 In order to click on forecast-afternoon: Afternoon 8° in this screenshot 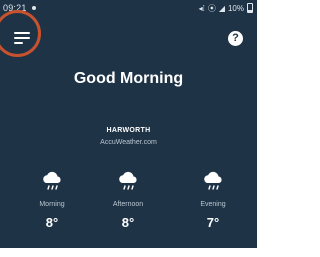, I will do `click(128, 200)`.